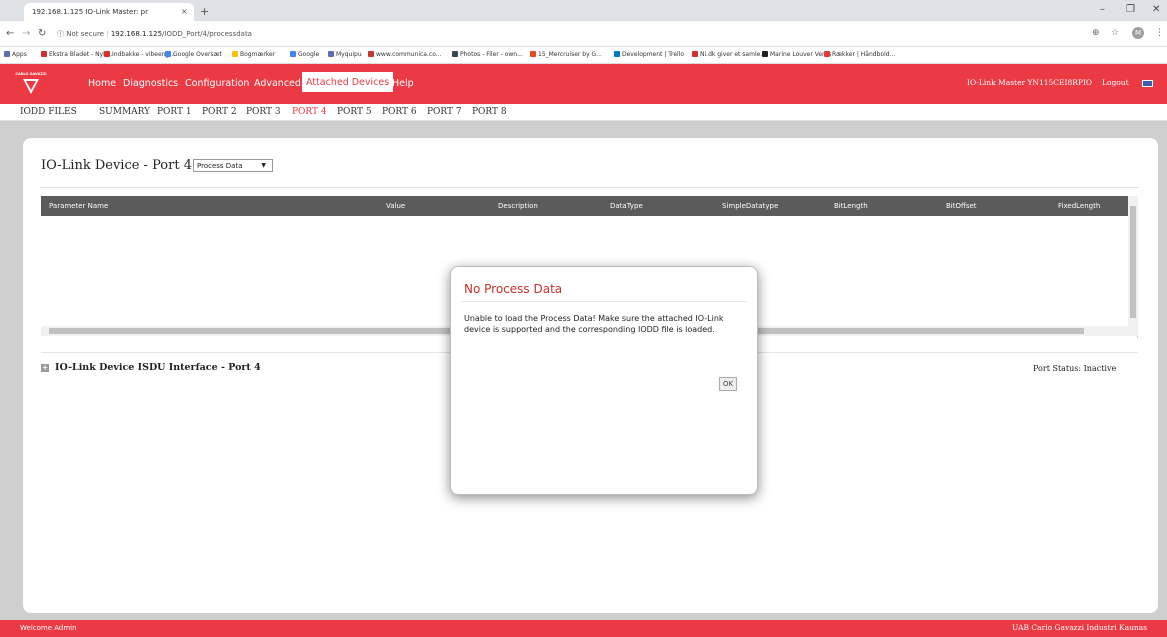 The height and width of the screenshot is (637, 1167). Describe the element at coordinates (220, 166) in the screenshot. I see `select-value: Process Data` at that location.